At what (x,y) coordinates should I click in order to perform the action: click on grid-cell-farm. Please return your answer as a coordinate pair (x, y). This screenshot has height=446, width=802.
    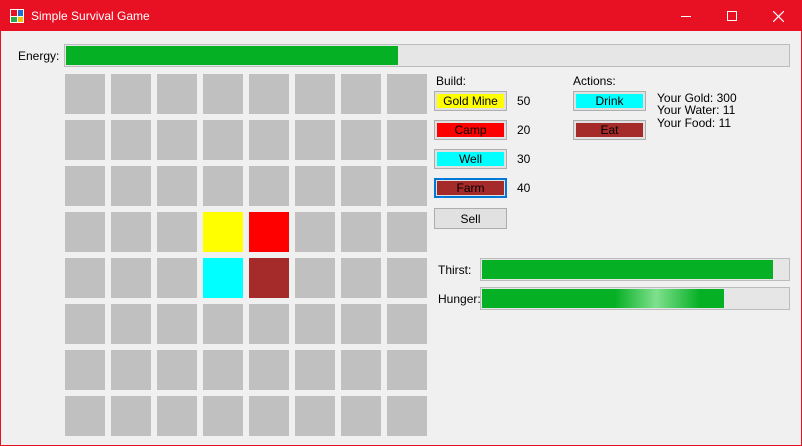
    Looking at the image, I should click on (269, 278).